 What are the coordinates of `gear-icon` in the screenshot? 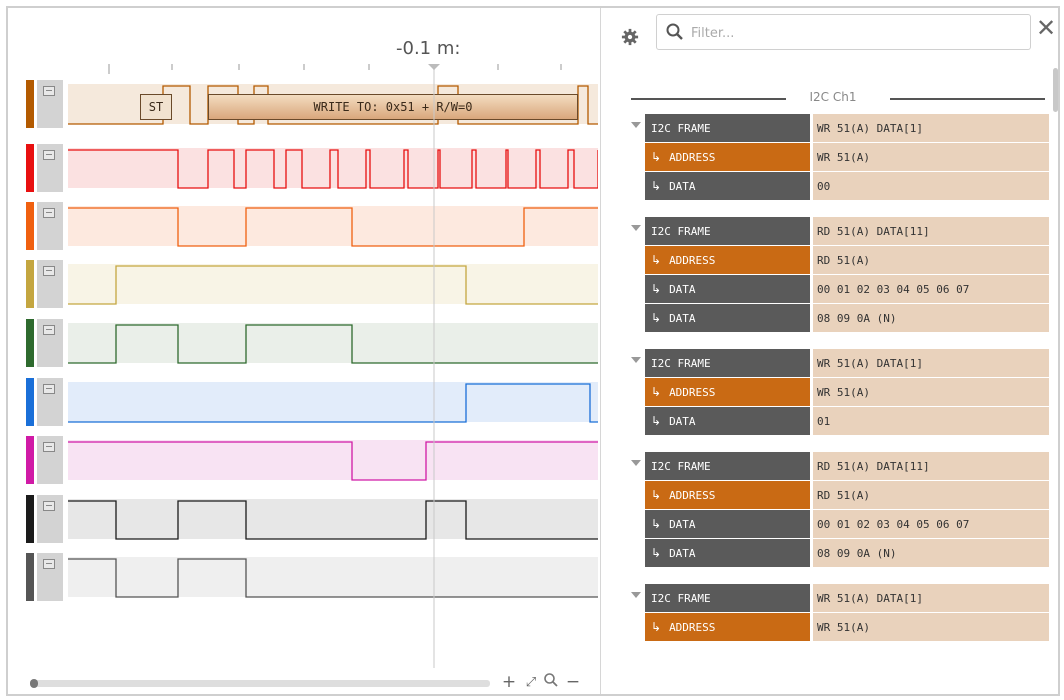 It's located at (630, 37).